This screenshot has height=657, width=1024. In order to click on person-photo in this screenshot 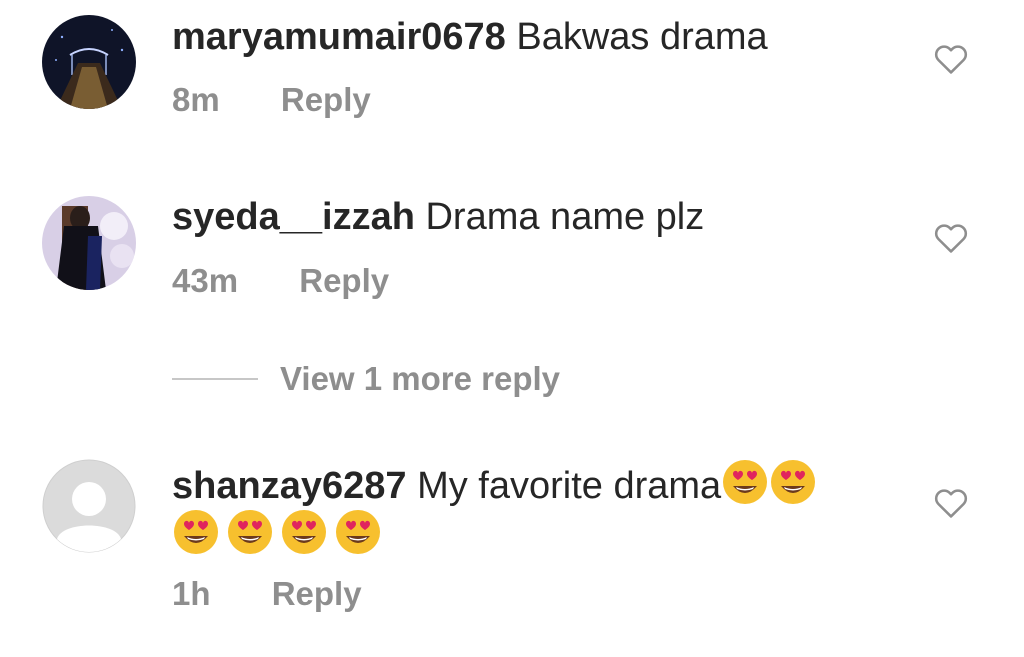, I will do `click(89, 243)`.